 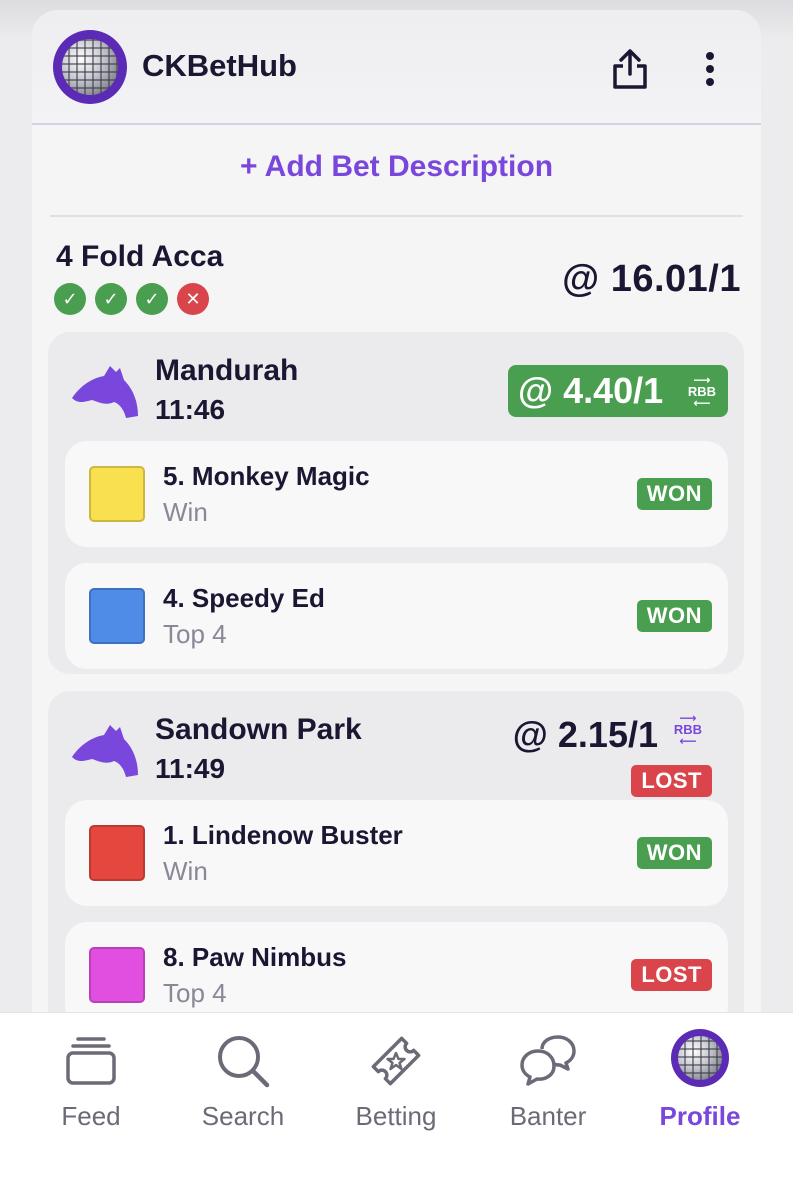 I want to click on race-venue: Mandurah, so click(x=227, y=370).